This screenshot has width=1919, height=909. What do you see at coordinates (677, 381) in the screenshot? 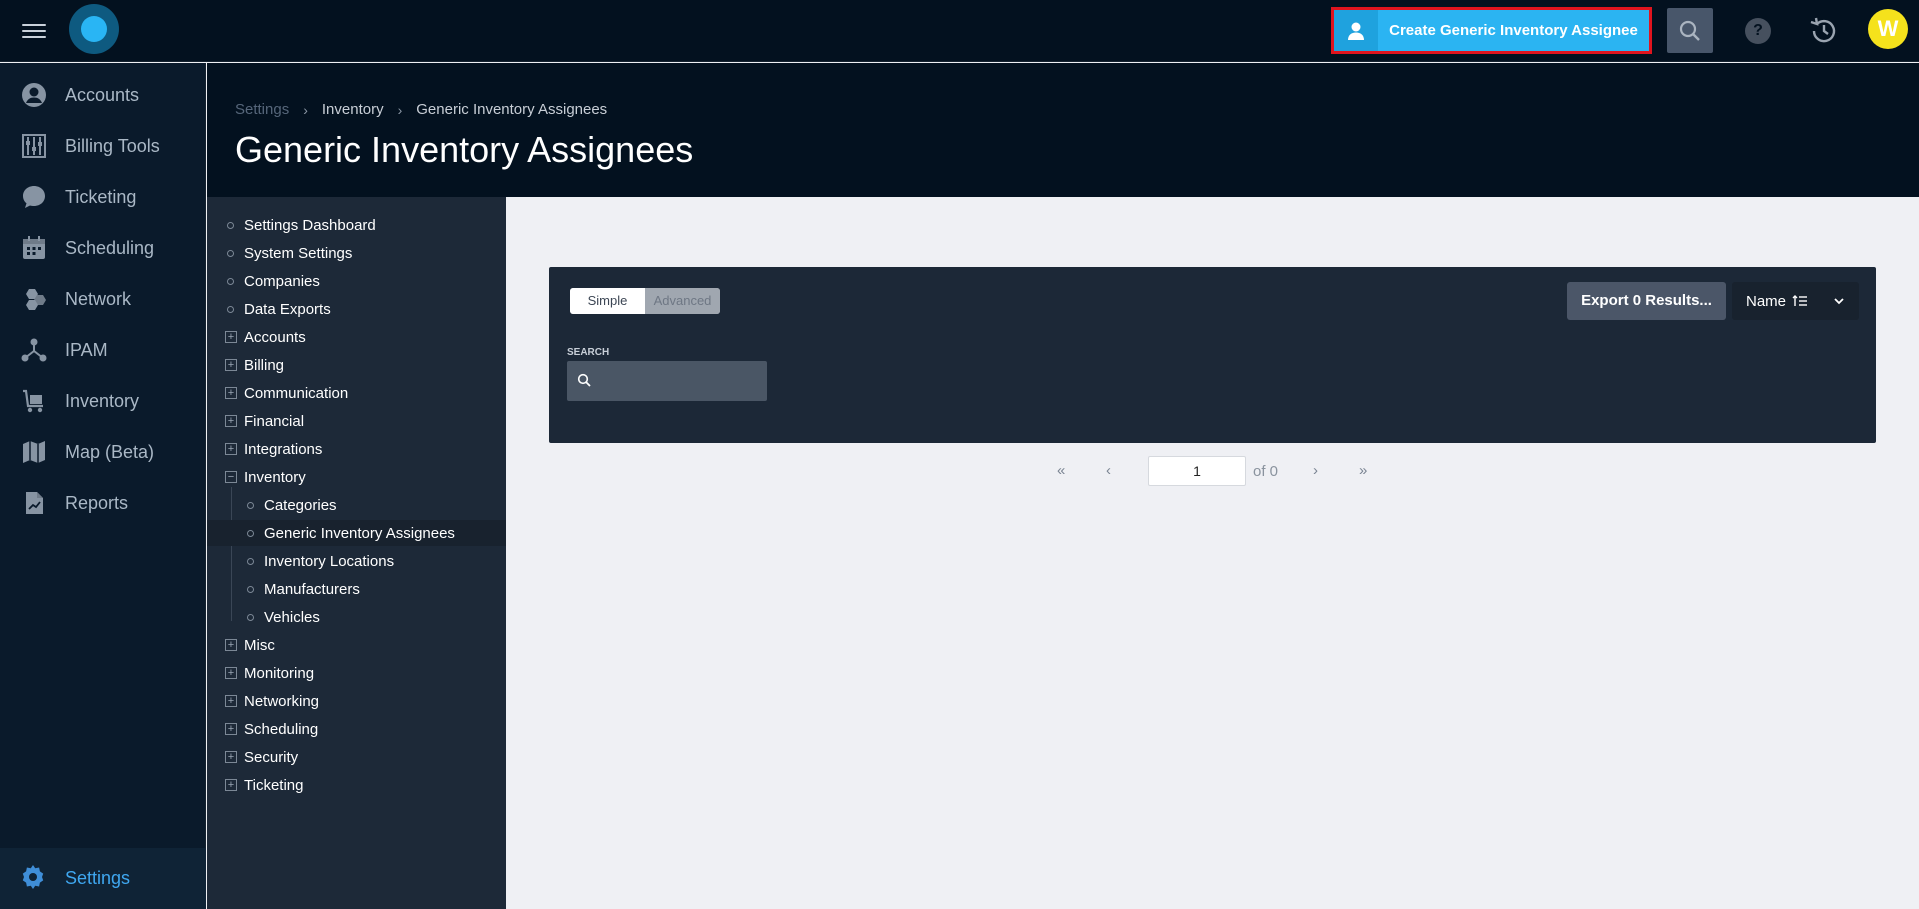
I see `search-input` at bounding box center [677, 381].